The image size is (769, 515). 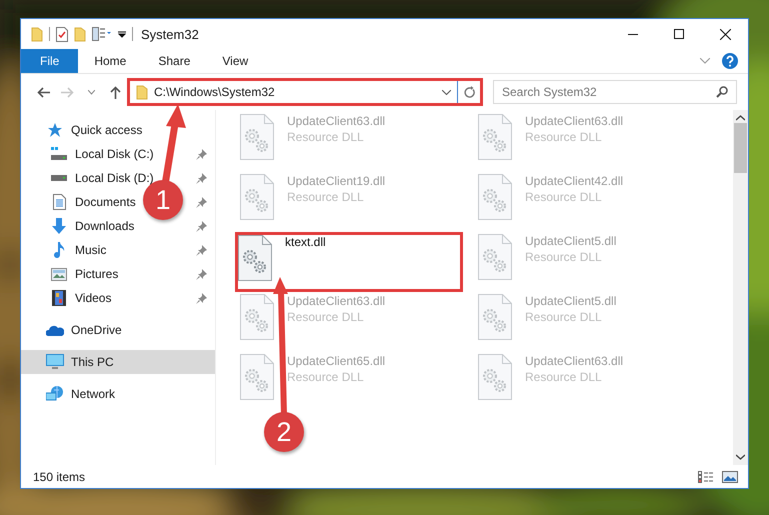 I want to click on image-icon, so click(x=59, y=274).